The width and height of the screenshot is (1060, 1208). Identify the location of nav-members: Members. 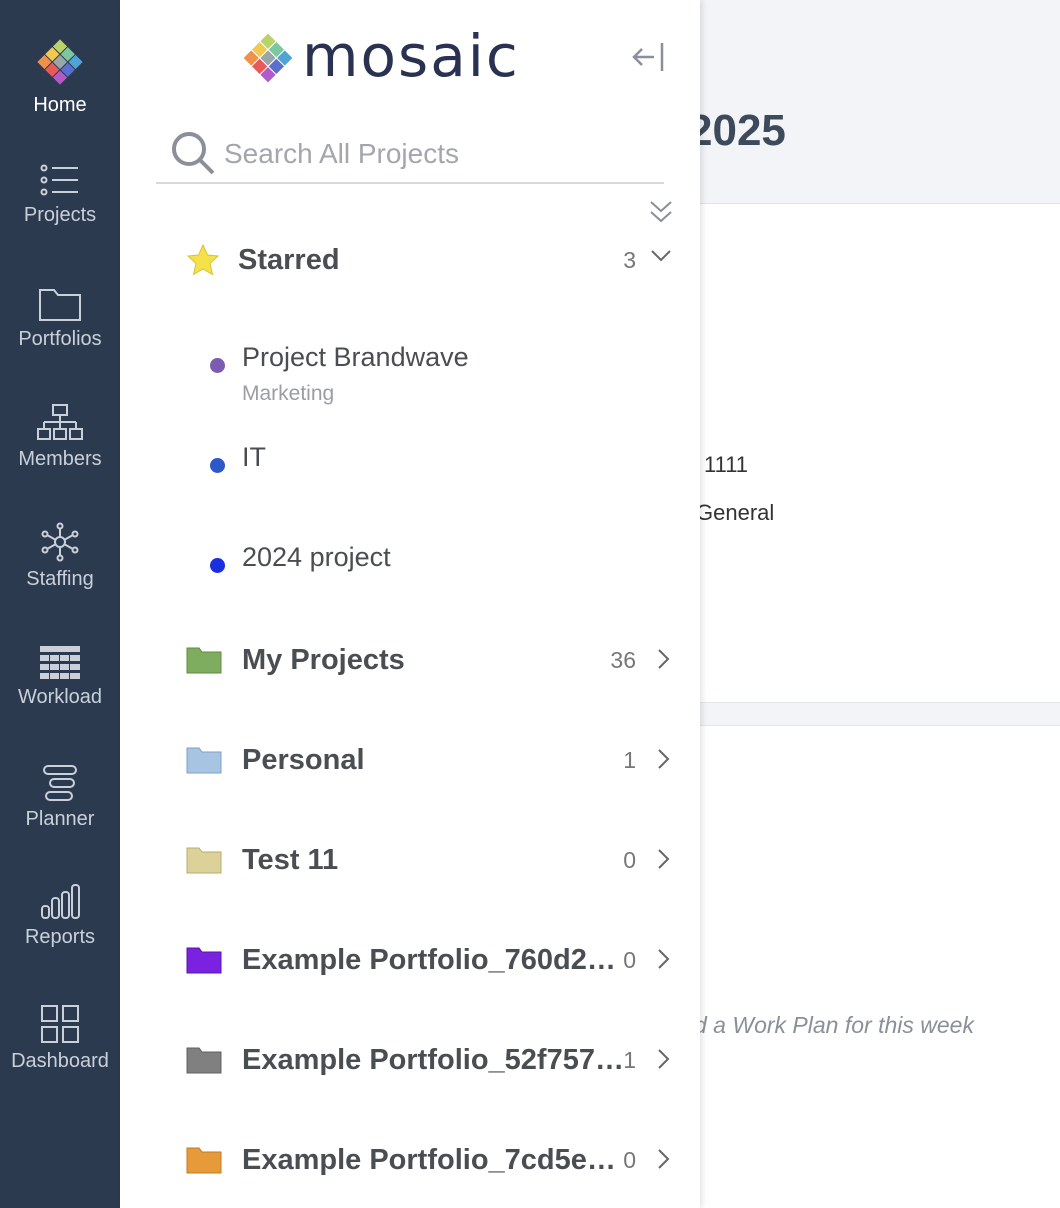
(60, 437).